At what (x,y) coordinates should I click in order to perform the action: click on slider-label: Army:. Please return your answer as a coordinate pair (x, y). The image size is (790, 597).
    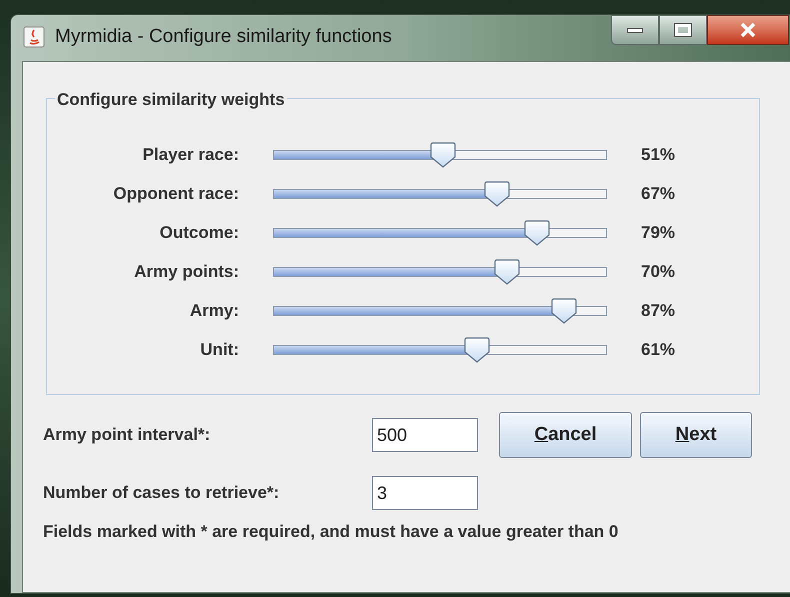
    Looking at the image, I should click on (213, 311).